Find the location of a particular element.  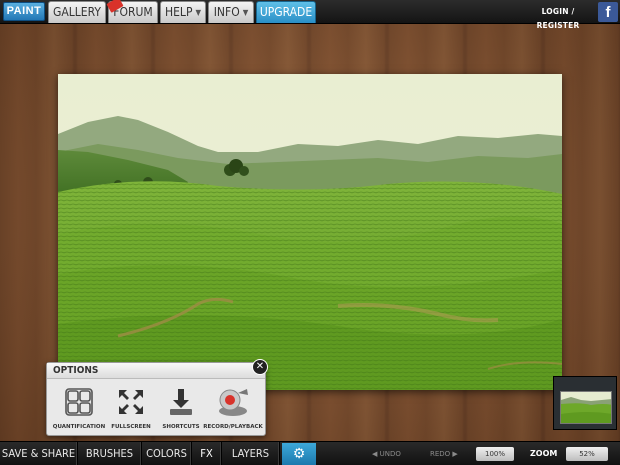

nav-upgrade: UPGRADE is located at coordinates (286, 12).